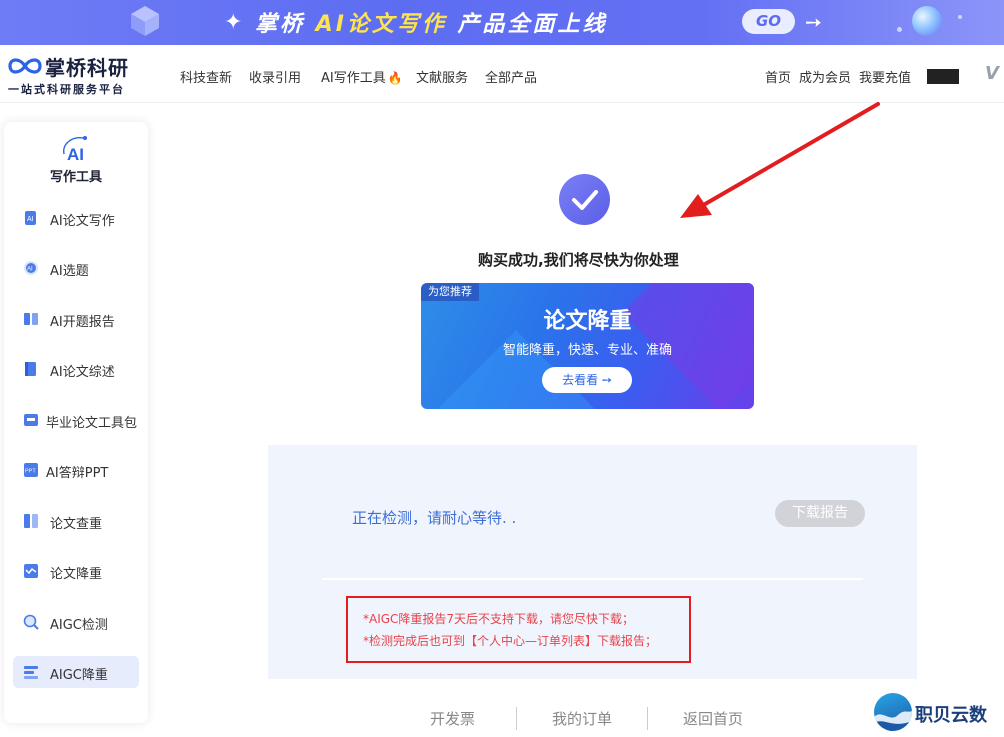  I want to click on sidebar-item-ai-paper: AI AI论文写作, so click(76, 218).